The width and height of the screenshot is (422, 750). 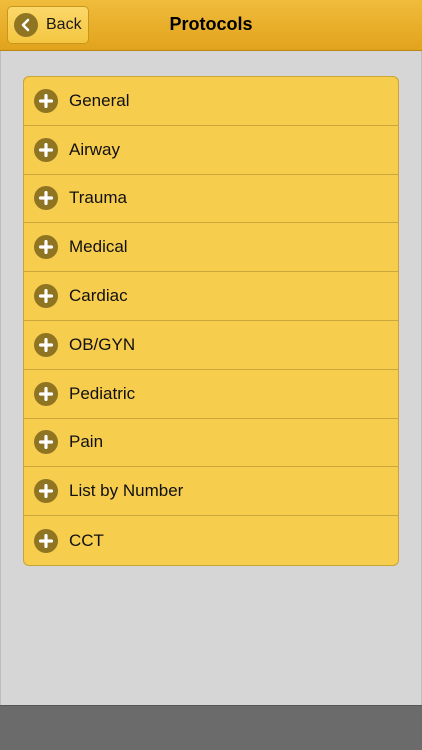 What do you see at coordinates (86, 540) in the screenshot?
I see `protocol-item-label: CCT` at bounding box center [86, 540].